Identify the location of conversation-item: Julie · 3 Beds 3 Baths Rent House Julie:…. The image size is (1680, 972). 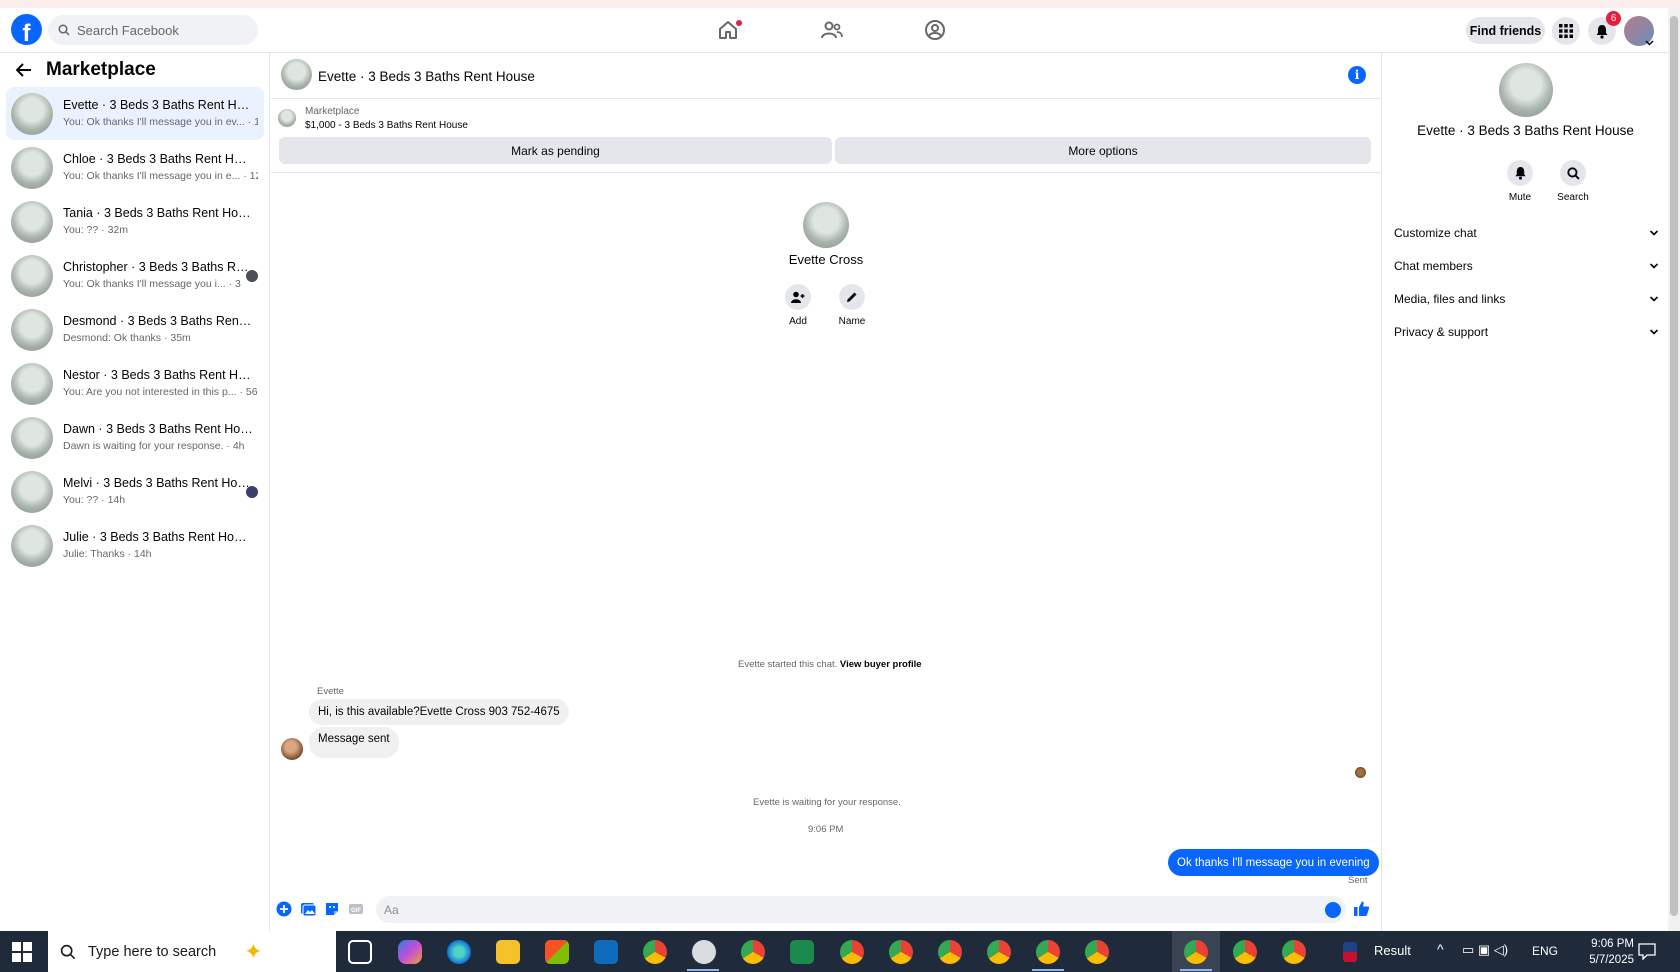
(135, 545).